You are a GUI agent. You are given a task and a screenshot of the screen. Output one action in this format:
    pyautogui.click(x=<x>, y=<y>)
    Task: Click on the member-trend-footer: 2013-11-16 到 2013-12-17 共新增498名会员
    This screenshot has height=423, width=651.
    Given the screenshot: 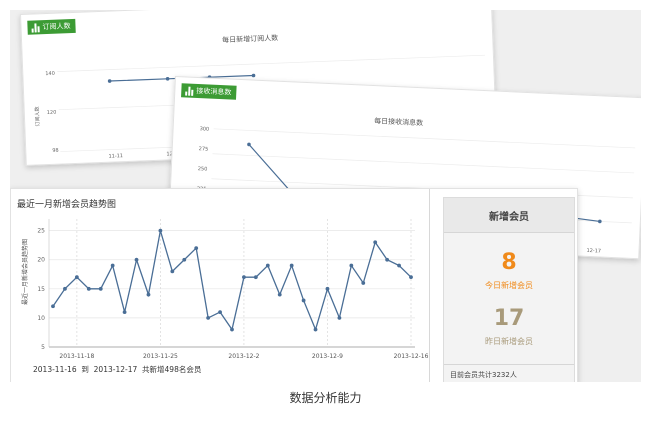 What is the action you would take?
    pyautogui.click(x=117, y=369)
    